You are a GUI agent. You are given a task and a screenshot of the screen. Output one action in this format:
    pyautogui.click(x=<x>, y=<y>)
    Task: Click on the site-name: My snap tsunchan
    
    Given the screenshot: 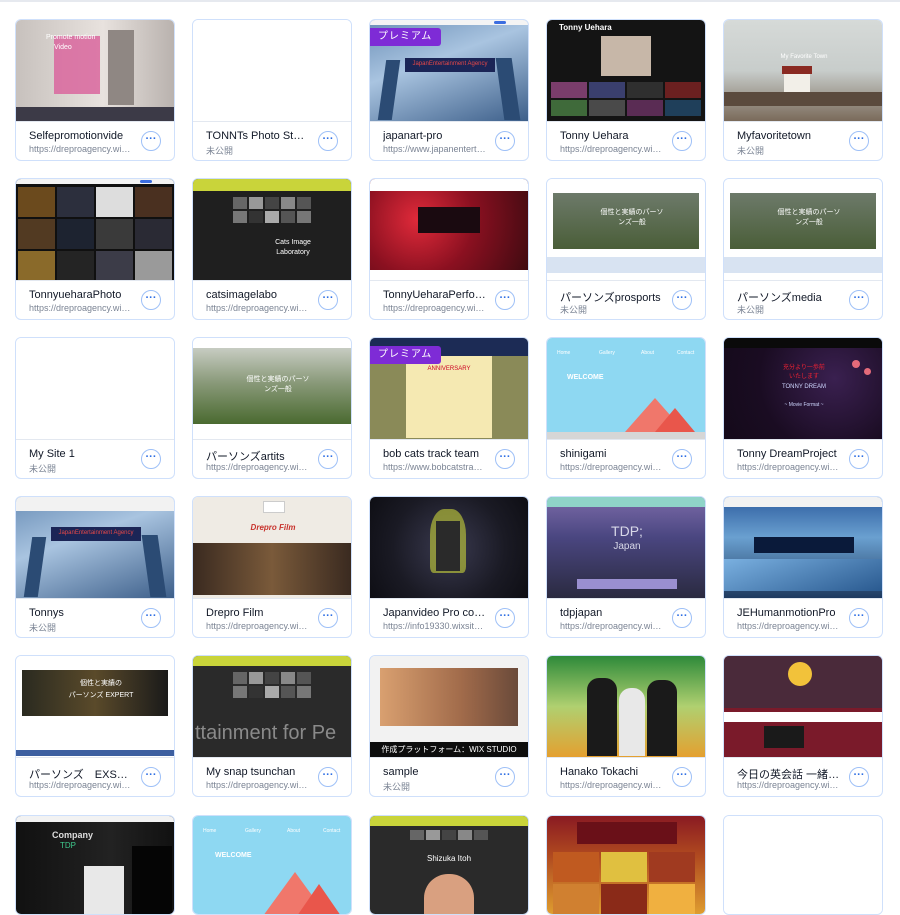 What is the action you would take?
    pyautogui.click(x=258, y=772)
    